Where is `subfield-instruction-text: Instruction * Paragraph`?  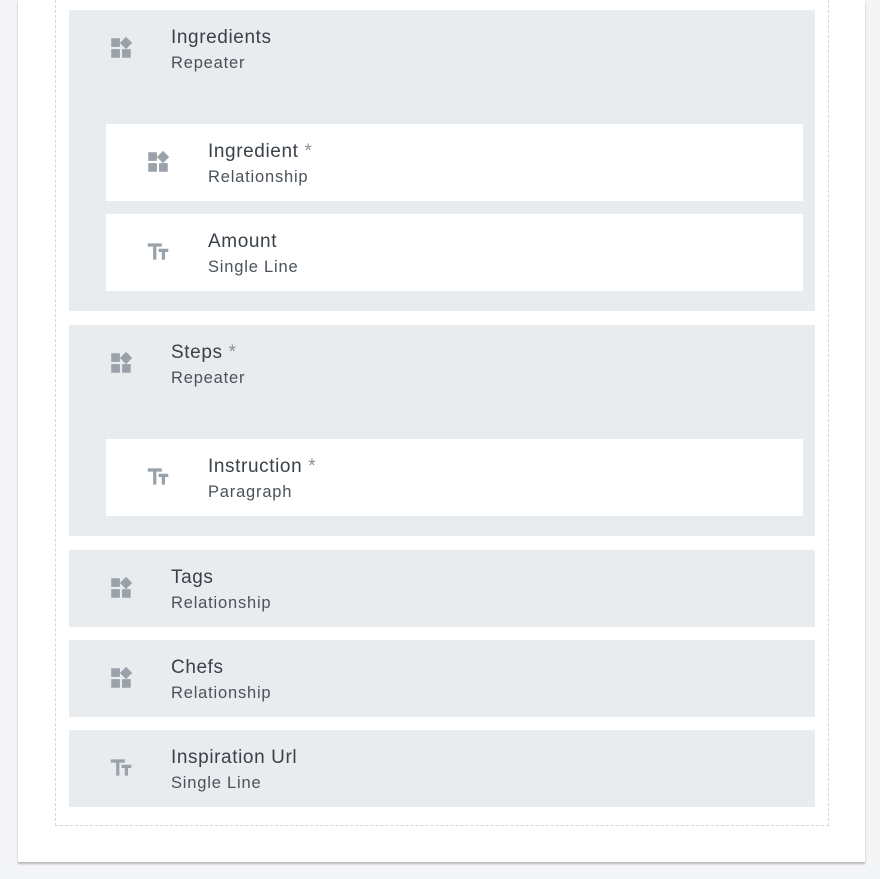 subfield-instruction-text: Instruction * Paragraph is located at coordinates (262, 479).